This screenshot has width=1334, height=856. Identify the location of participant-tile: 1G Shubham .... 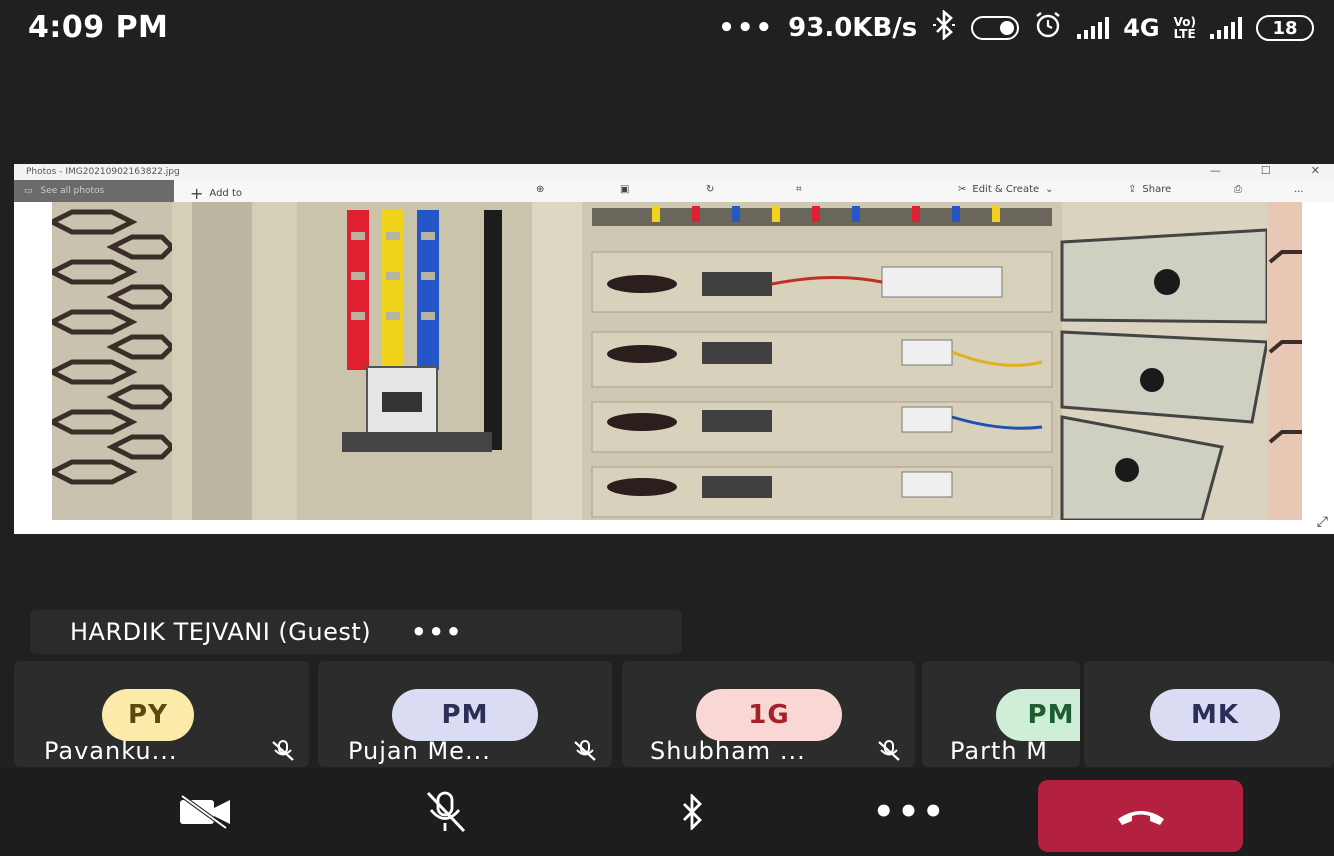
(768, 714).